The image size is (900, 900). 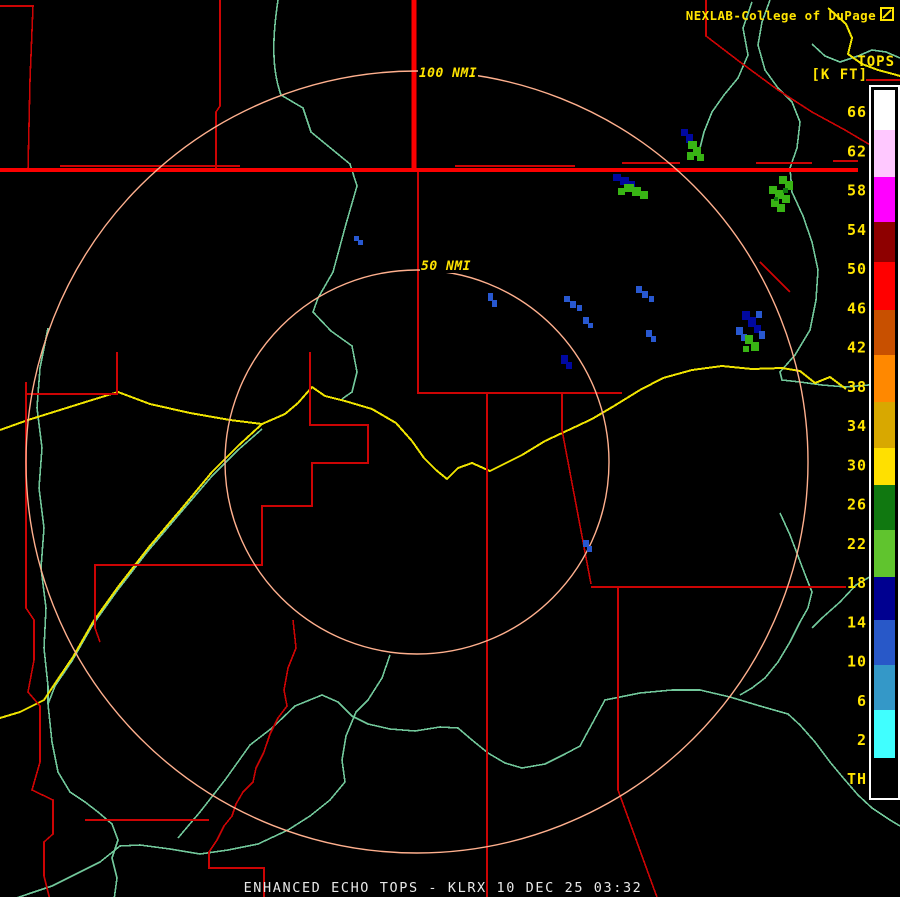 What do you see at coordinates (839, 75) in the screenshot?
I see `legend-units: [K FT]` at bounding box center [839, 75].